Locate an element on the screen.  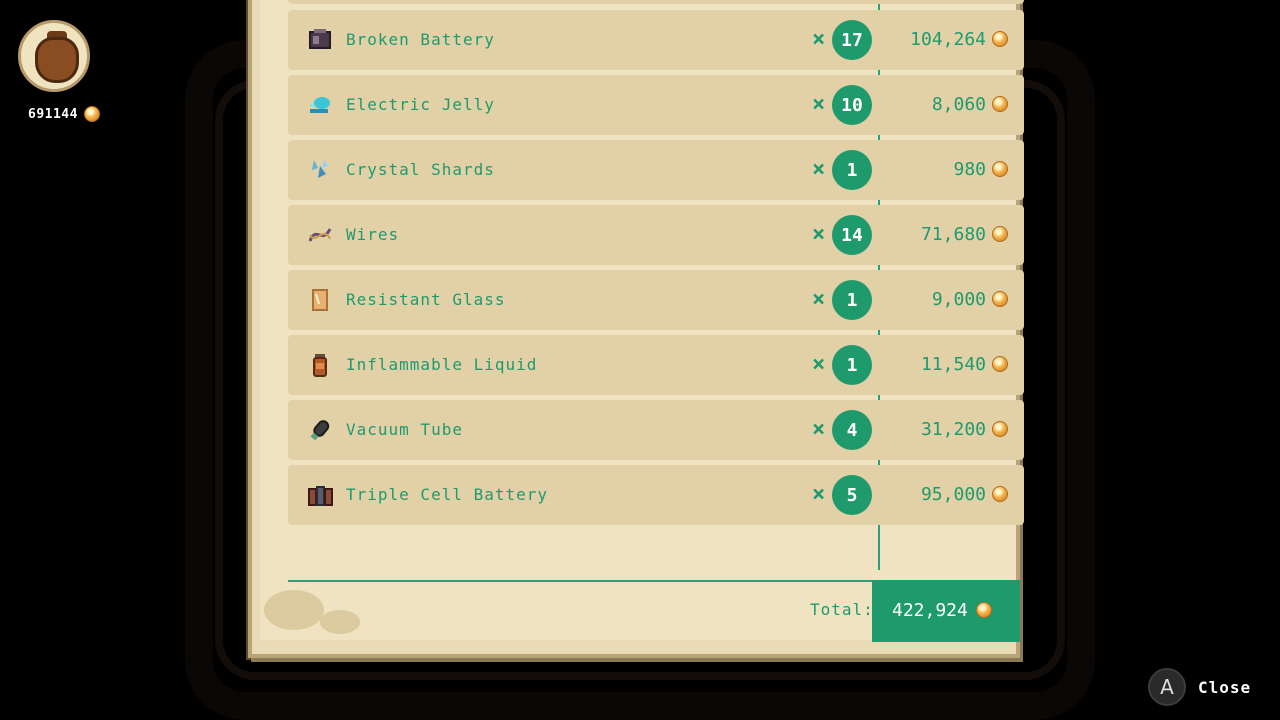
resistant-glass-icon is located at coordinates (320, 300).